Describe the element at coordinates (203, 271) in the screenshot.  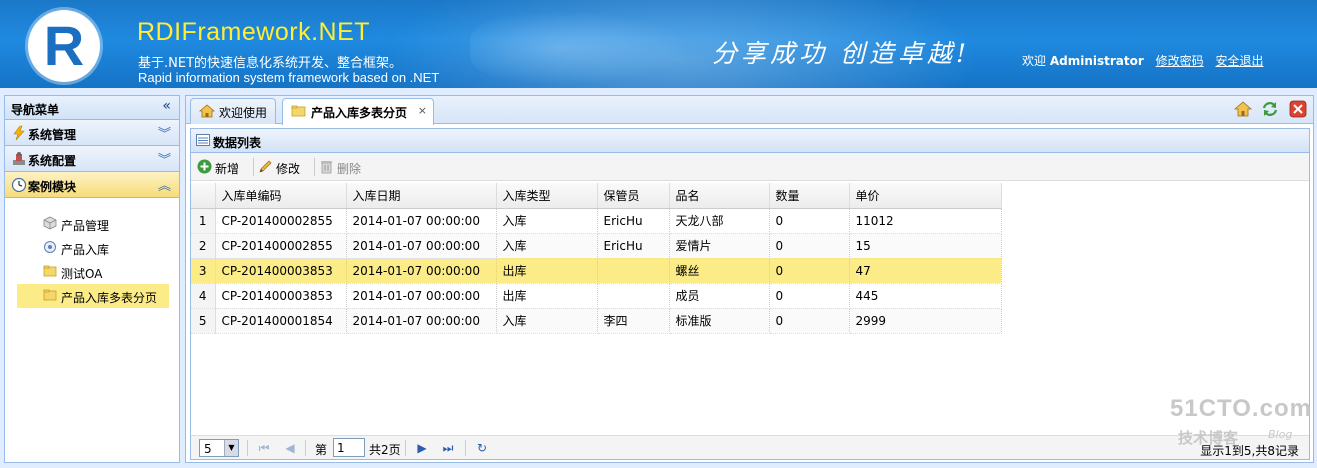
I see `row-number: 3` at that location.